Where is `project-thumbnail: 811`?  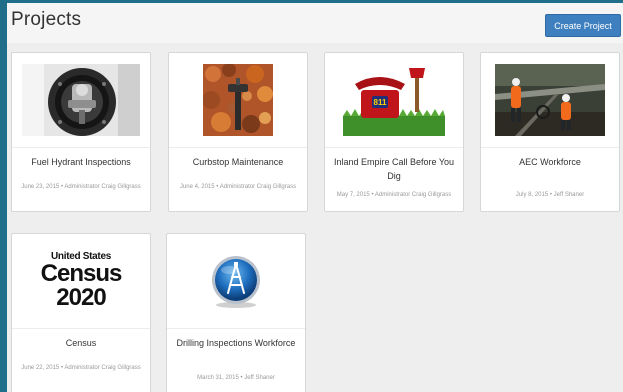 project-thumbnail: 811 is located at coordinates (394, 100).